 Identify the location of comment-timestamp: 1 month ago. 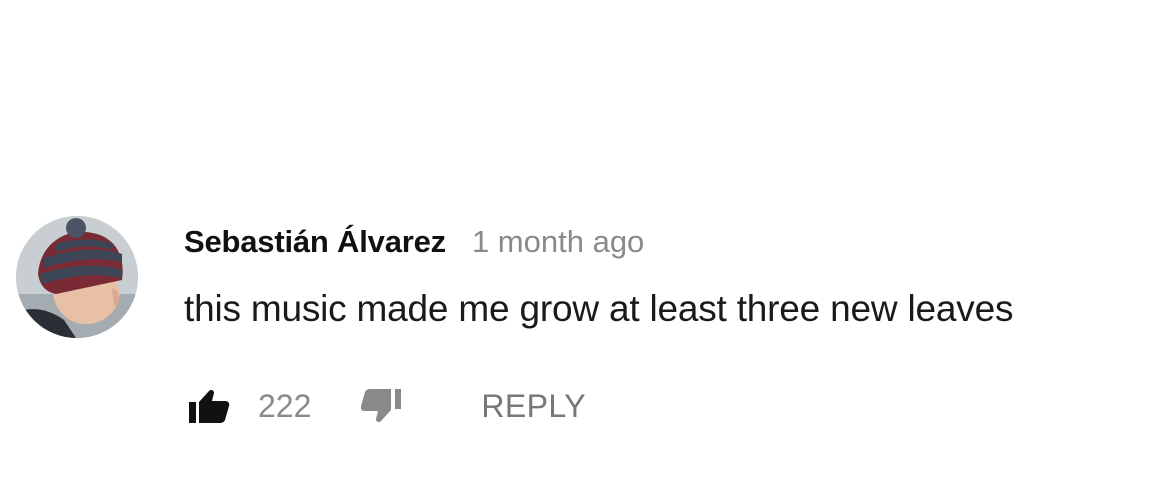
(558, 242).